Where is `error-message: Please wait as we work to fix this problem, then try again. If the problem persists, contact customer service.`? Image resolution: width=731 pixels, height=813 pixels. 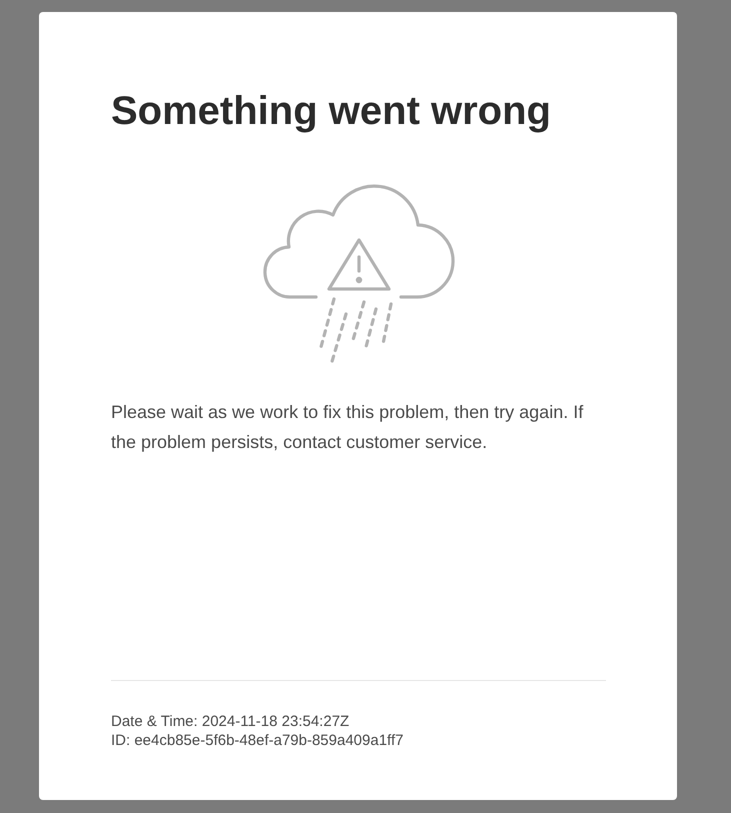 error-message: Please wait as we work to fix this problem, then try again. If the problem persists, contact customer service. is located at coordinates (347, 427).